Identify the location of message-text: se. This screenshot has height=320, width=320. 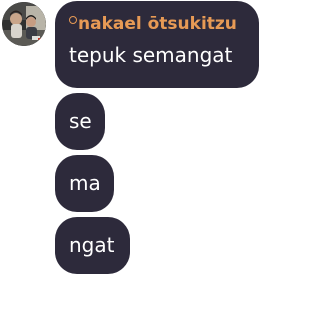
(80, 121).